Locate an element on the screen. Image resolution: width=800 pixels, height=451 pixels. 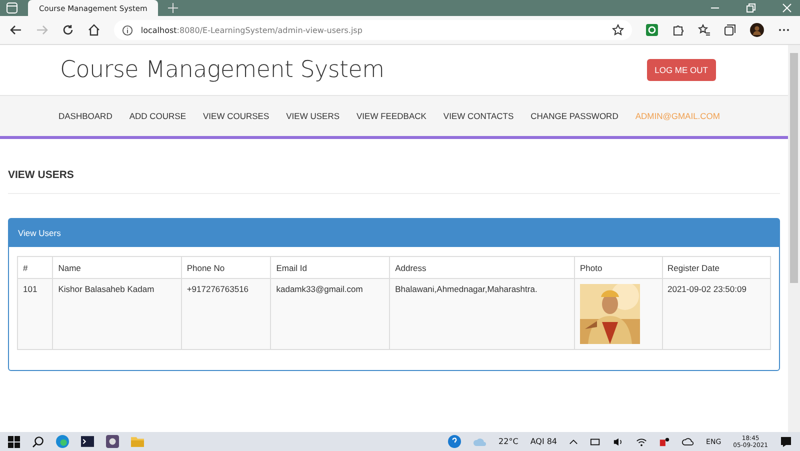
address-field: localhost:8080/E-LearningSystem/admin-view-users.jsp is located at coordinates (373, 30).